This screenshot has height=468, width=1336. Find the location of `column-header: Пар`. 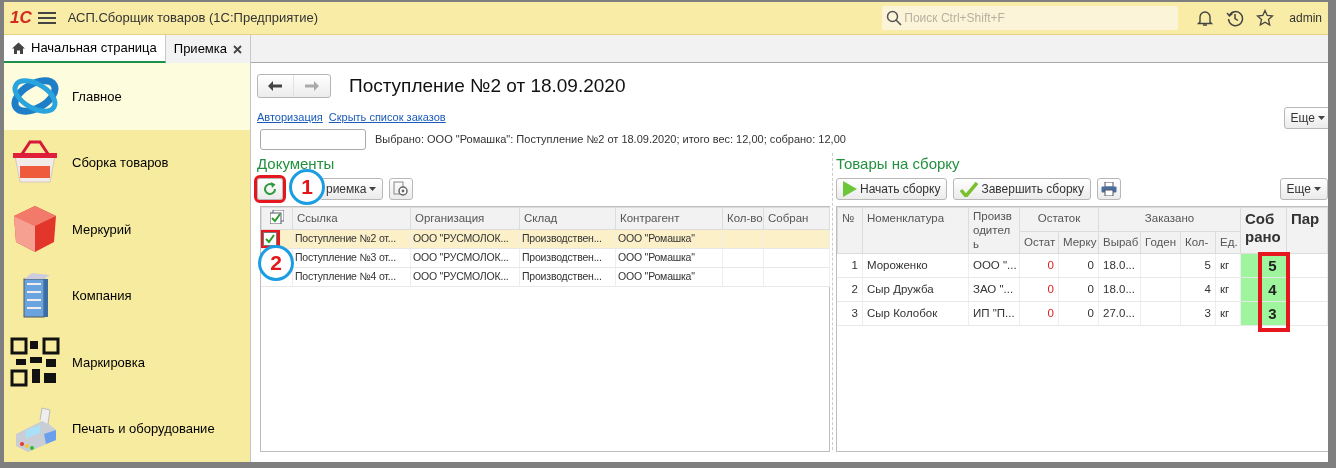

column-header: Пар is located at coordinates (1307, 230).